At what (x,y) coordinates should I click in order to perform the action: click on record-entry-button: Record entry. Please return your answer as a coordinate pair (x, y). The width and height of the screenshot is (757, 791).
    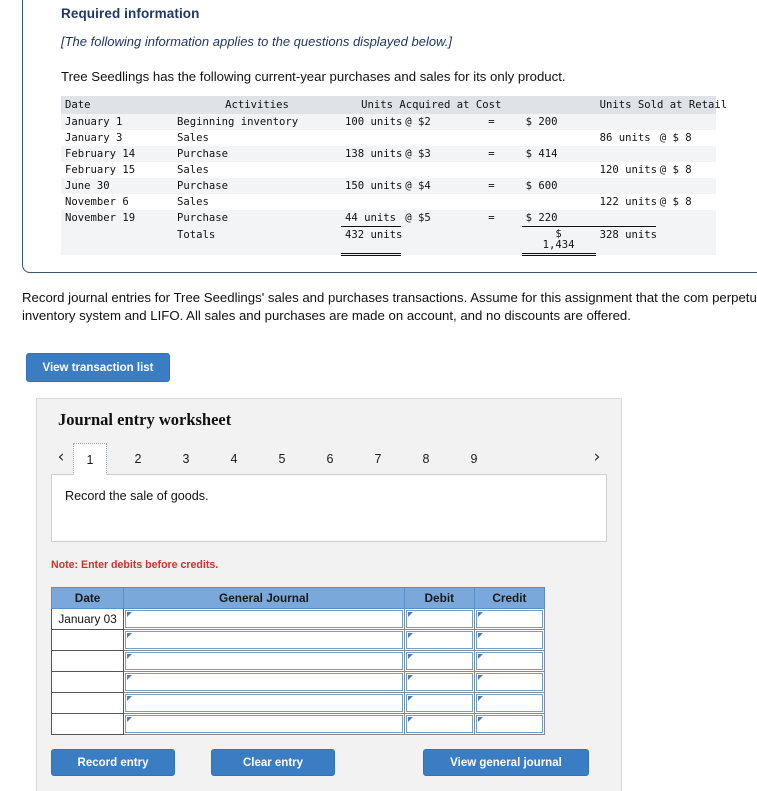
    Looking at the image, I should click on (113, 762).